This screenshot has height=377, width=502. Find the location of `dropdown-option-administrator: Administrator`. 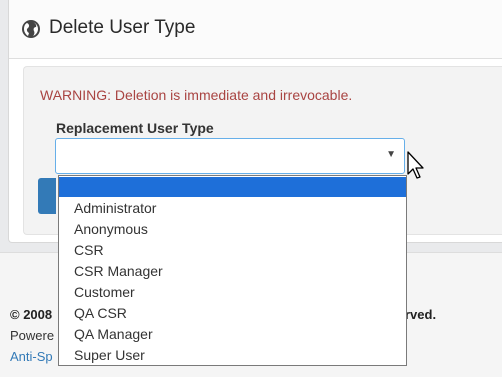

dropdown-option-administrator: Administrator is located at coordinates (232, 208).